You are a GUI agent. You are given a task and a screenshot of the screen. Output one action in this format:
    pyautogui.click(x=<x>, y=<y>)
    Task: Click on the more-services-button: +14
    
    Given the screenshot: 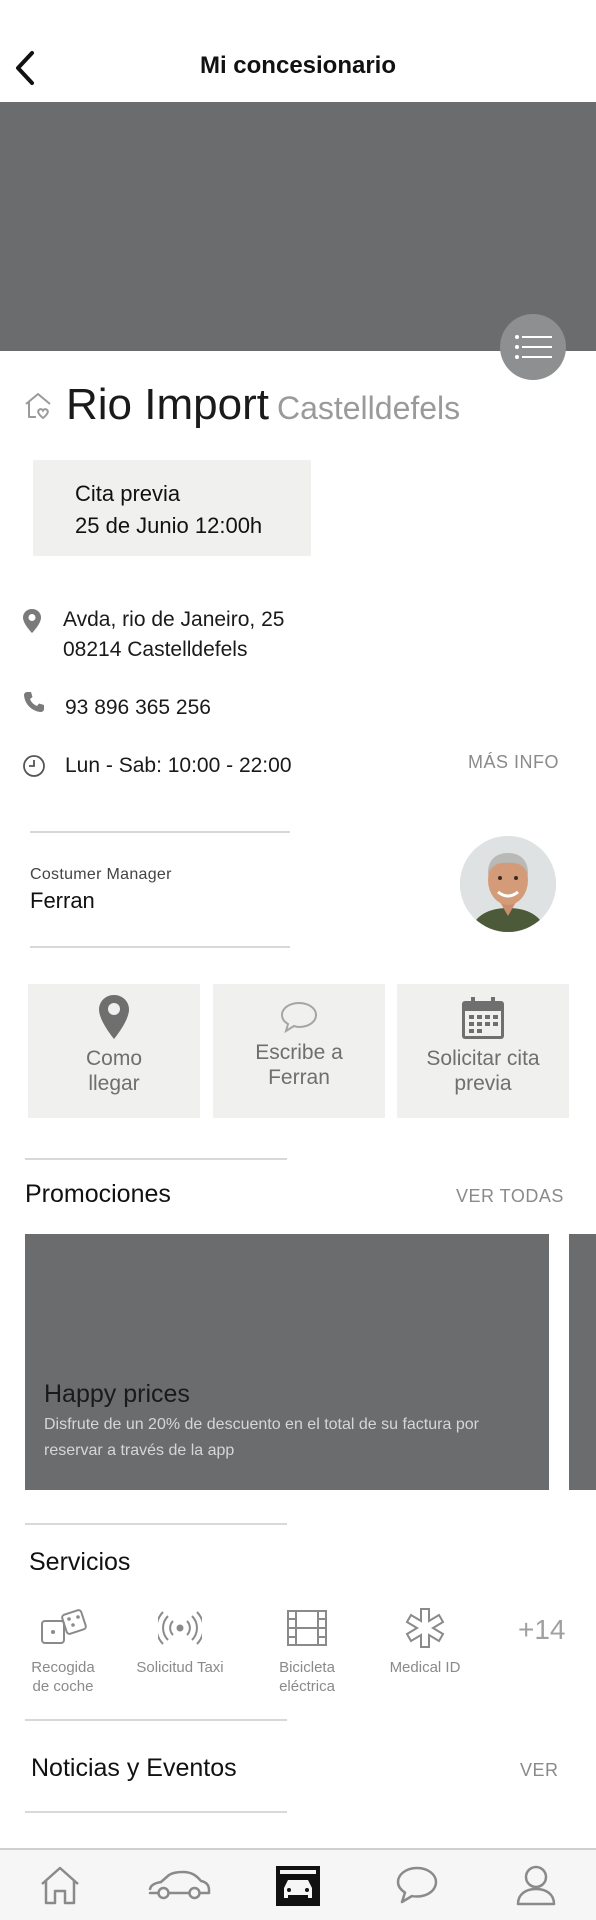 What is the action you would take?
    pyautogui.click(x=542, y=1630)
    